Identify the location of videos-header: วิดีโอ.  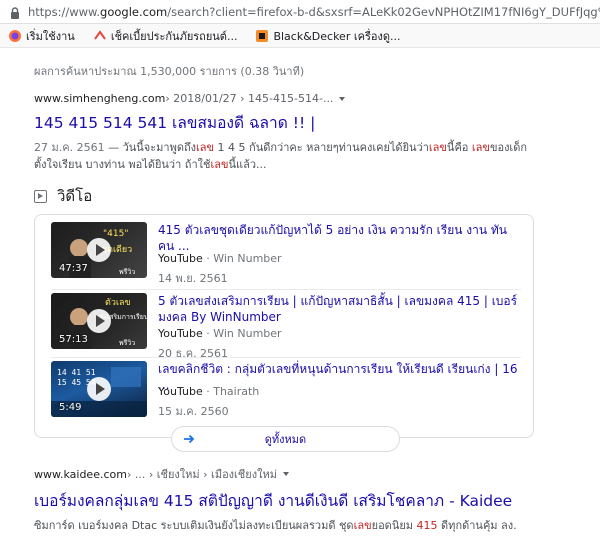
(63, 196).